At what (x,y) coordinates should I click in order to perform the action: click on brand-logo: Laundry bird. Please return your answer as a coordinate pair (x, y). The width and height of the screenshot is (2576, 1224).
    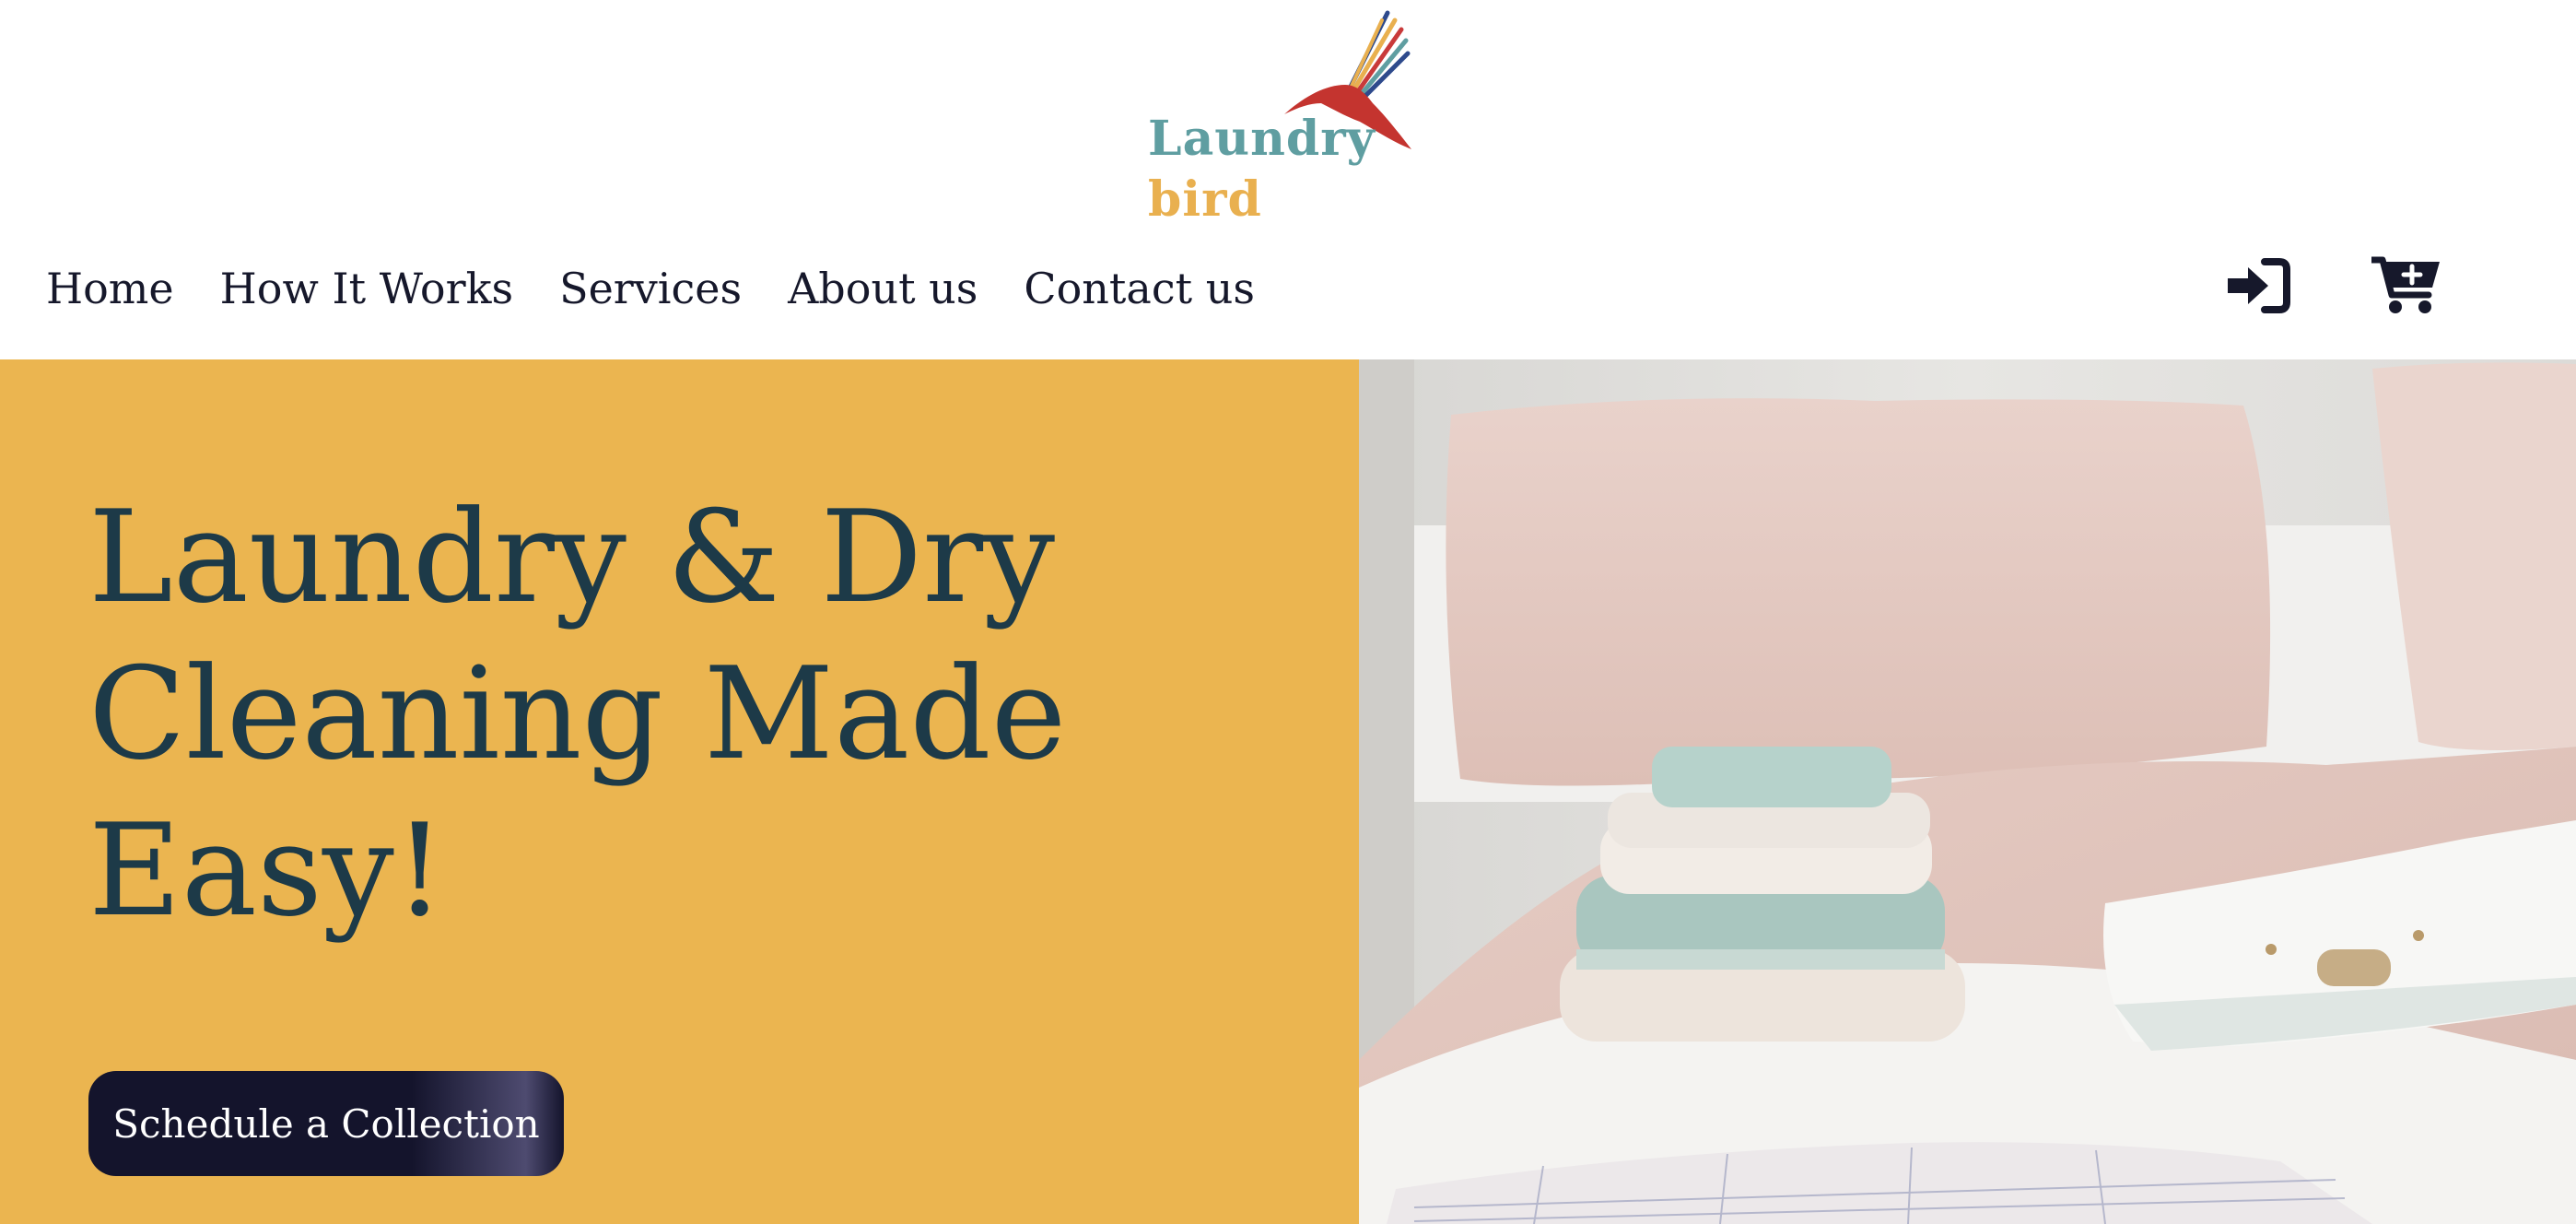
    Looking at the image, I should click on (1284, 117).